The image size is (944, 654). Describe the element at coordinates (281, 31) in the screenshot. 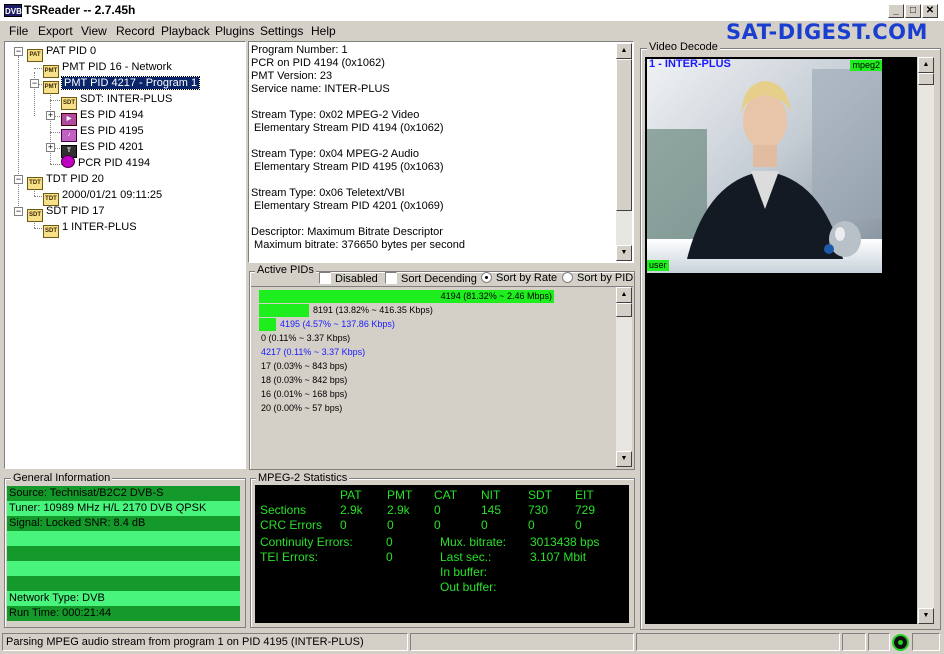

I see `menu-settings: Settings` at that location.